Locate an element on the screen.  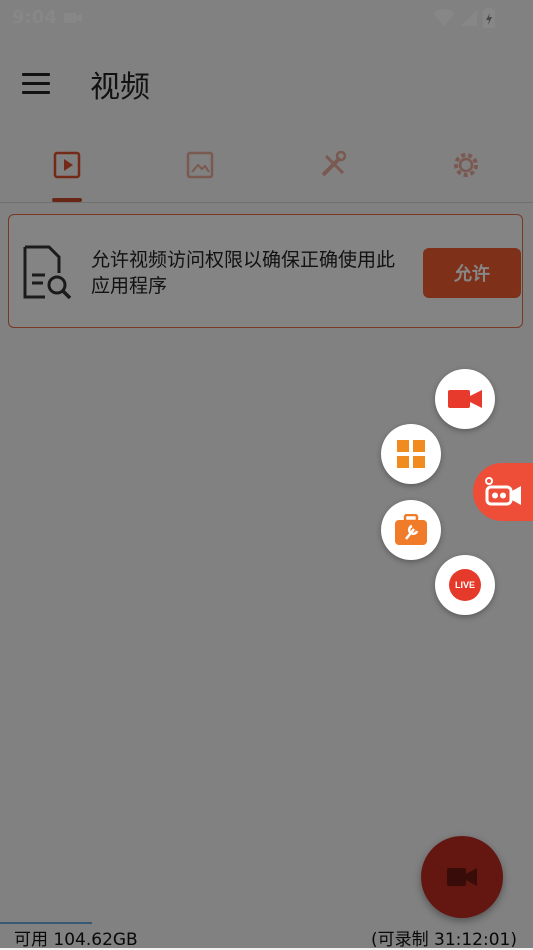
image-tab-icon is located at coordinates (199, 165).